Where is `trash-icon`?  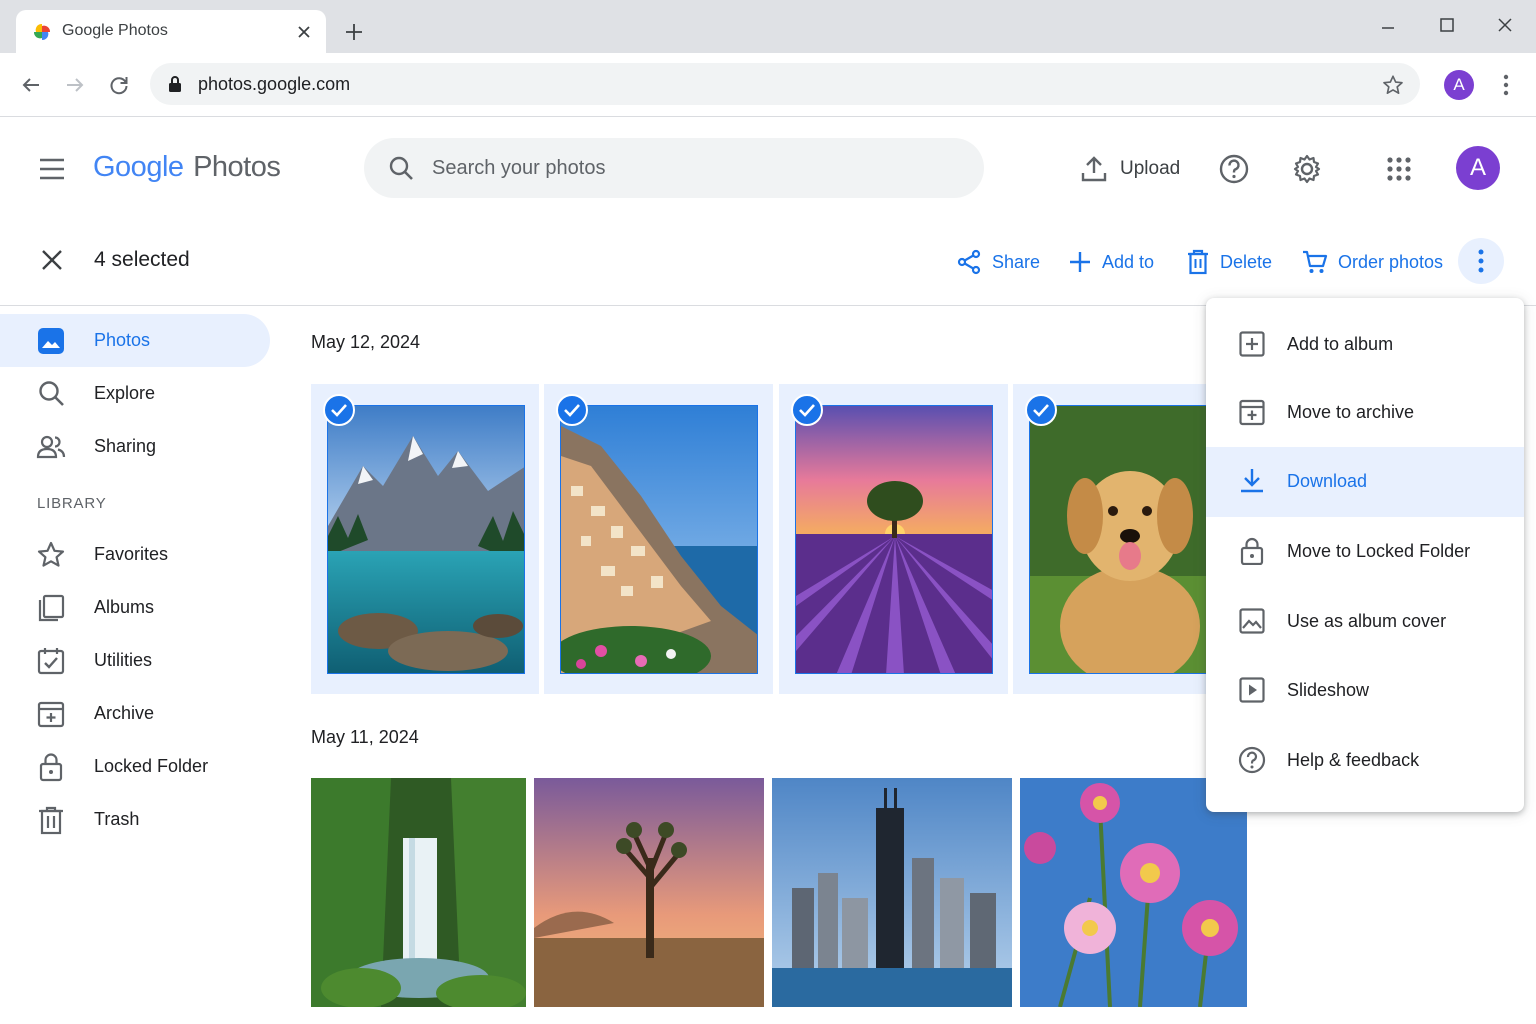 trash-icon is located at coordinates (1198, 262).